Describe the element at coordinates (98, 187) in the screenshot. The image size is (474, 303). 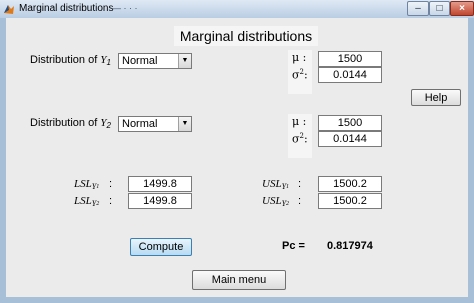
I see `lsl-subsub: 1` at that location.